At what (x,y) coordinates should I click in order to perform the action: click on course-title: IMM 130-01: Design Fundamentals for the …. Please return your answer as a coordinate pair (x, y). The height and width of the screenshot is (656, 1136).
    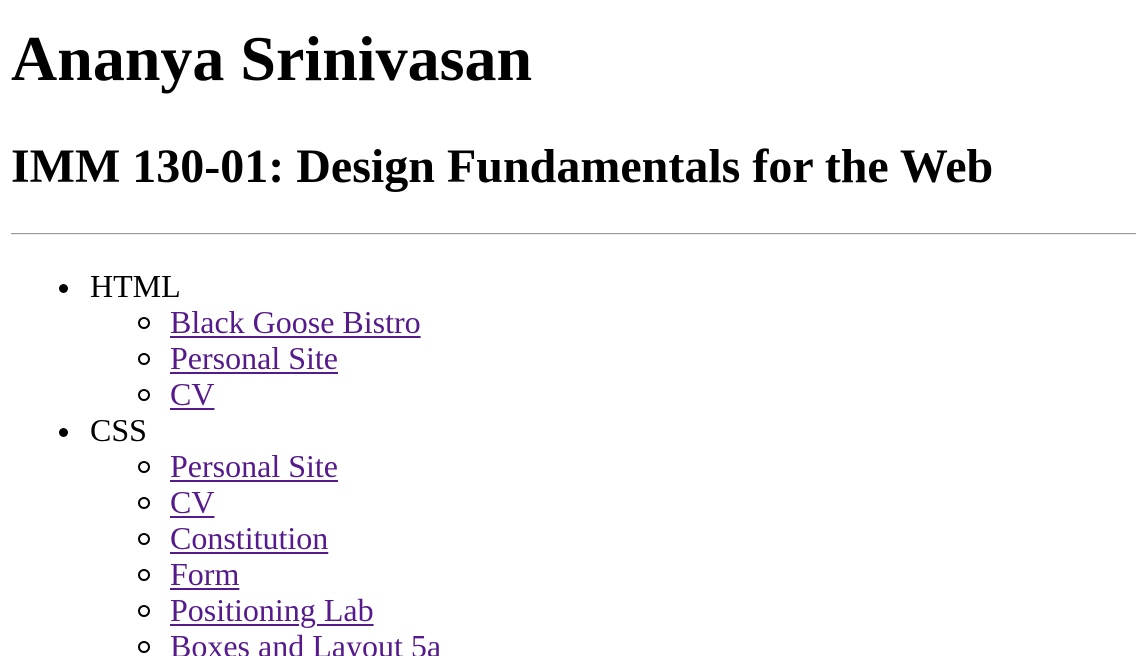
    Looking at the image, I should click on (502, 166).